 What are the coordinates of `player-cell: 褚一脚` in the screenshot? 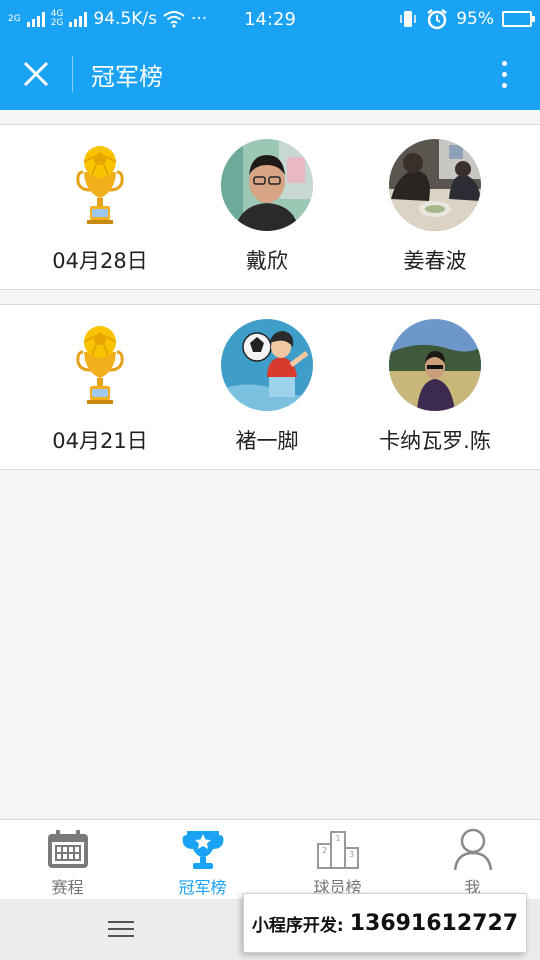 It's located at (267, 387).